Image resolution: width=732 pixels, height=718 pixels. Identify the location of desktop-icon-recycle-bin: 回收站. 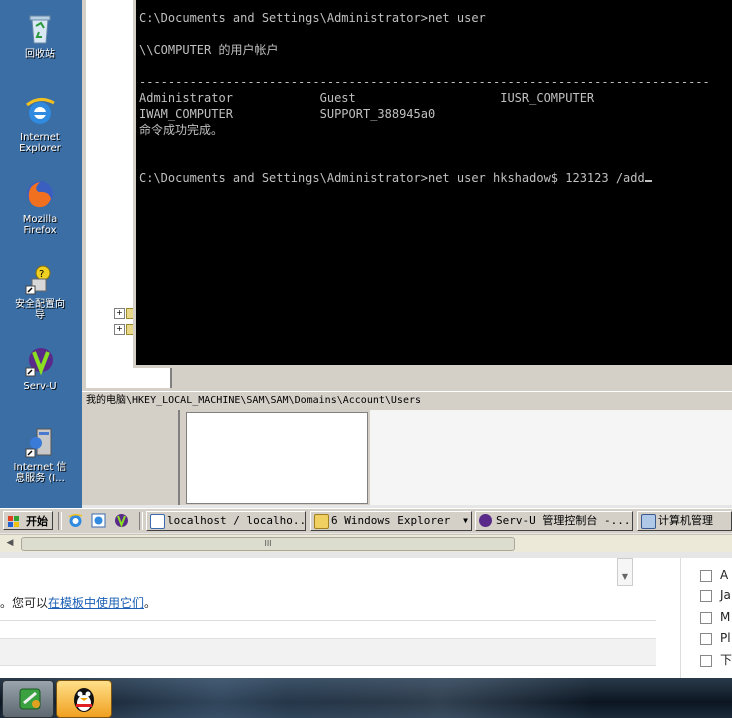
(40, 36).